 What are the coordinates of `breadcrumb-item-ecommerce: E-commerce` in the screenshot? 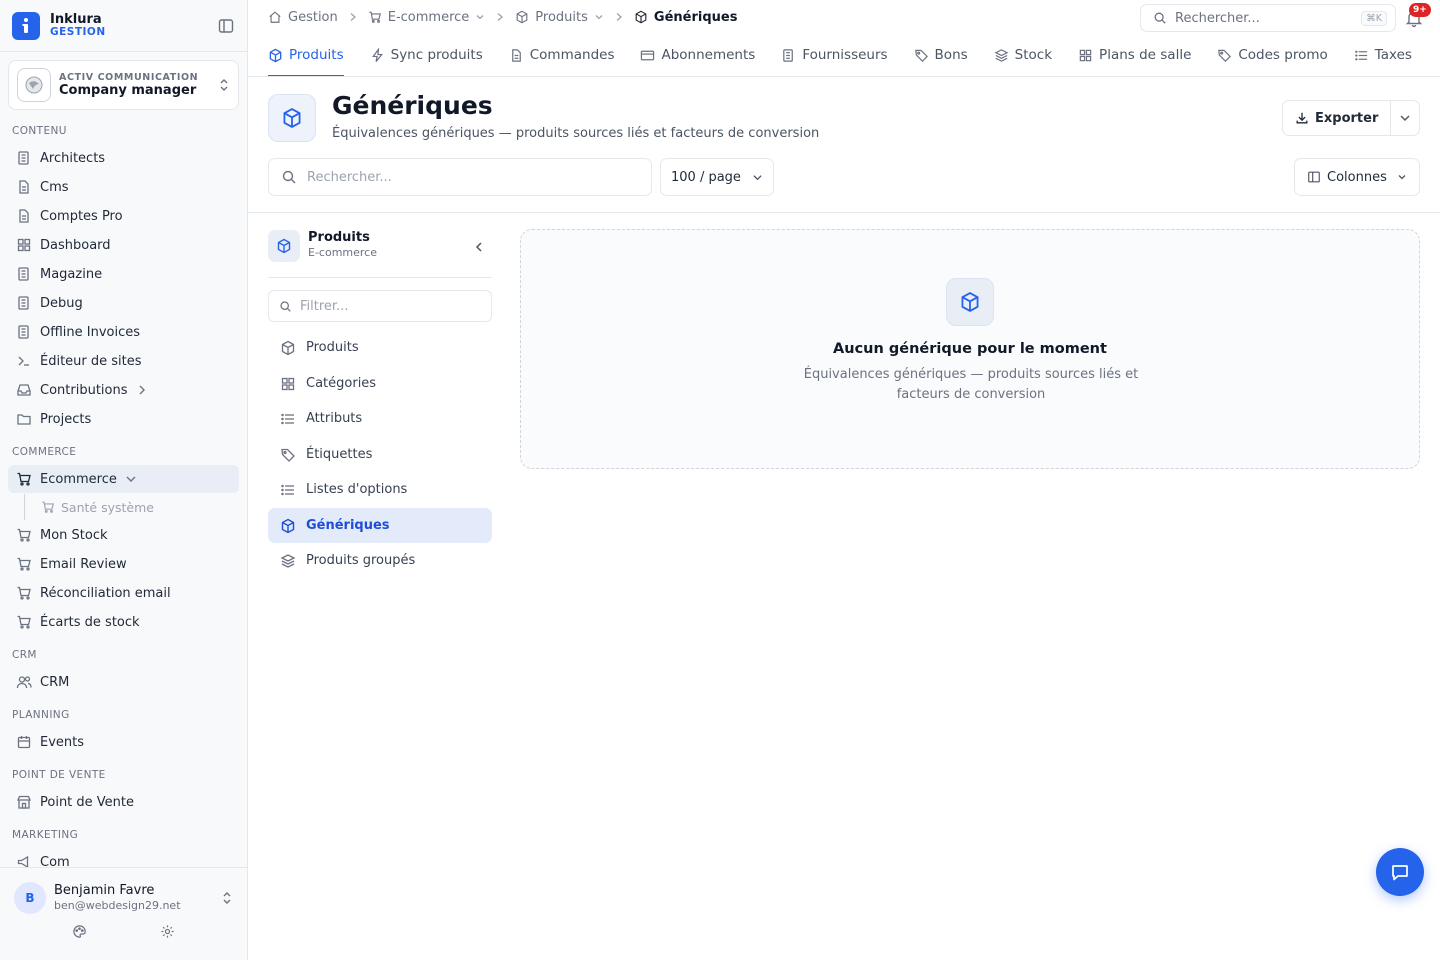 It's located at (427, 17).